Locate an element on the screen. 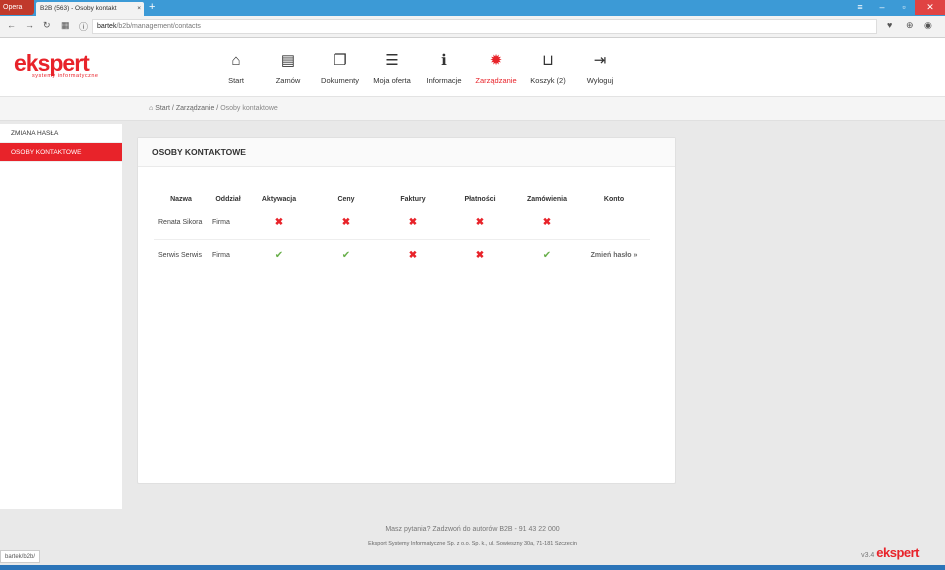  table-row: Renata Sikora Firma ✖ ✖ ✖ ✖ ✖ is located at coordinates (402, 223).